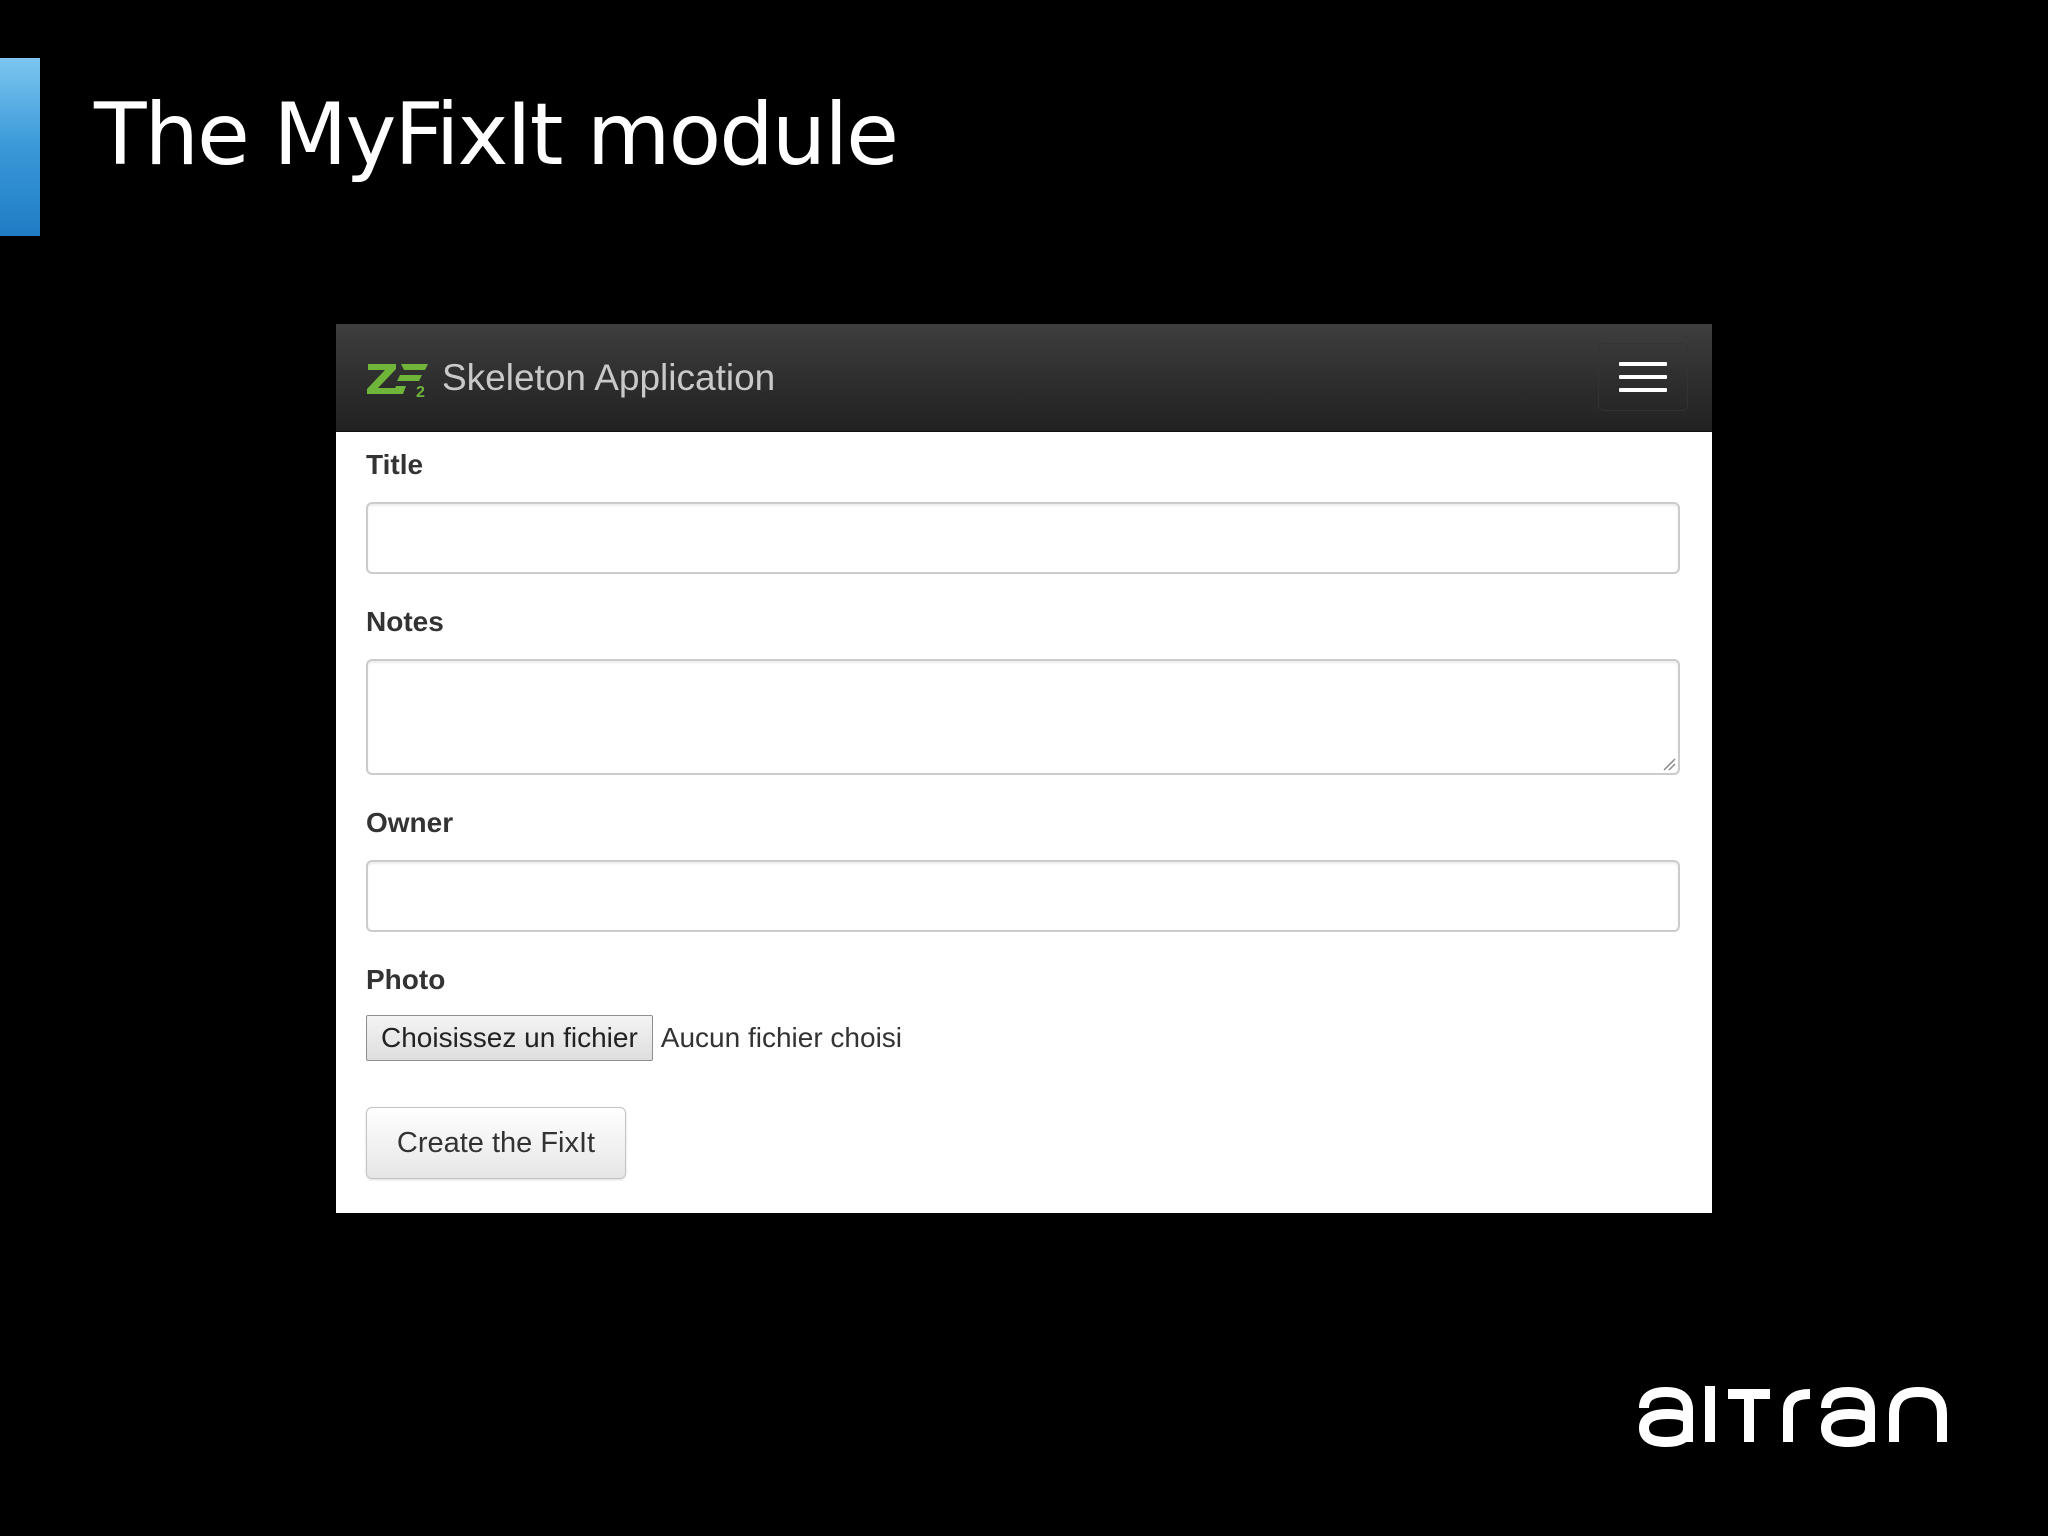 Image resolution: width=2048 pixels, height=1536 pixels. What do you see at coordinates (509, 1038) in the screenshot?
I see `choose-file-button: Choisissez un fichier` at bounding box center [509, 1038].